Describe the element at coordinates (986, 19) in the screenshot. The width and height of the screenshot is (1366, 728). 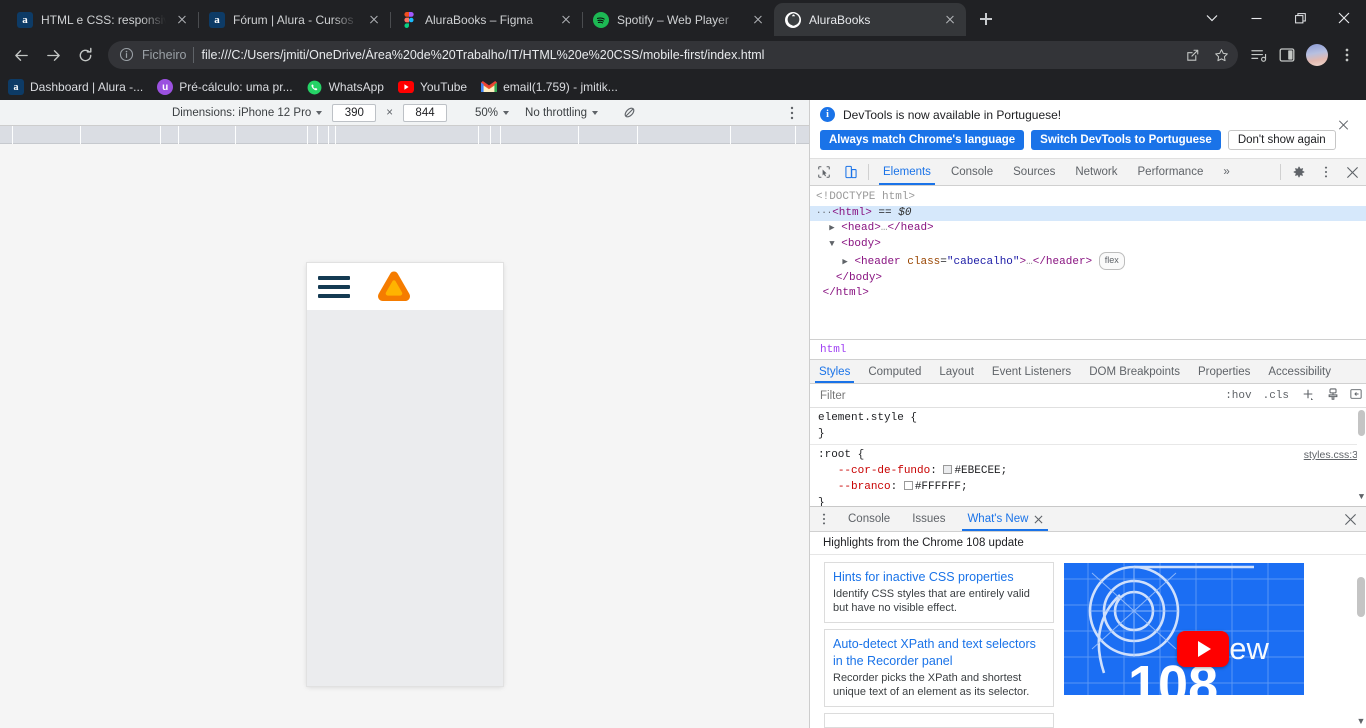
I see `new-tab-button` at that location.